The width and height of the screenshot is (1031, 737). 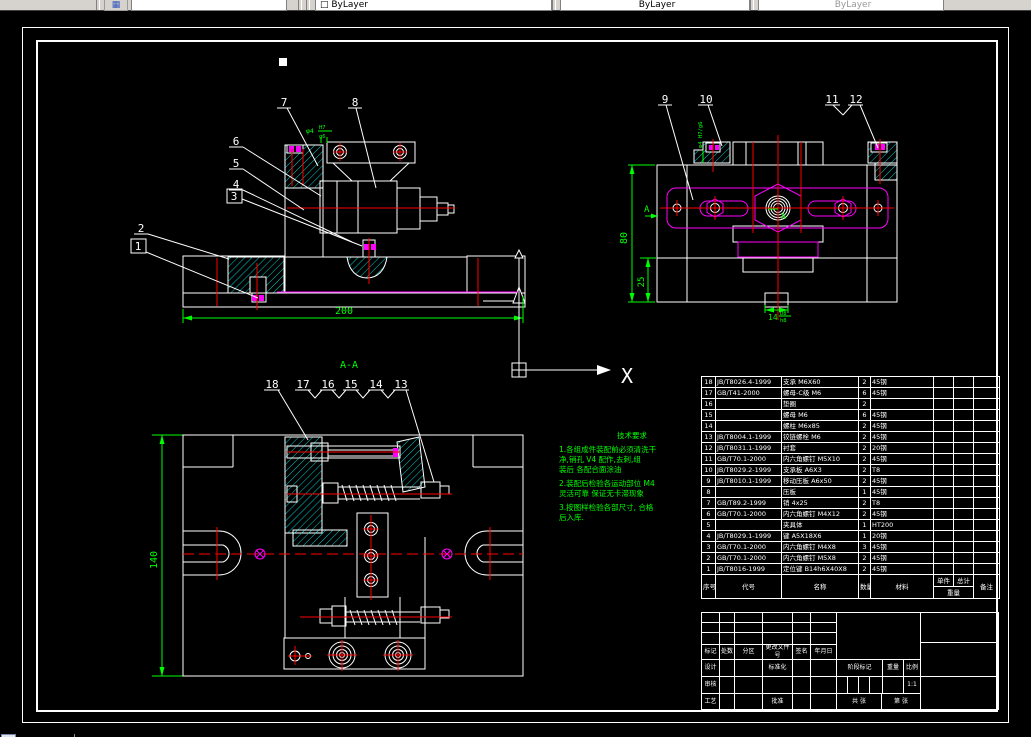 I want to click on bom-header-no: 序号, so click(x=708, y=586).